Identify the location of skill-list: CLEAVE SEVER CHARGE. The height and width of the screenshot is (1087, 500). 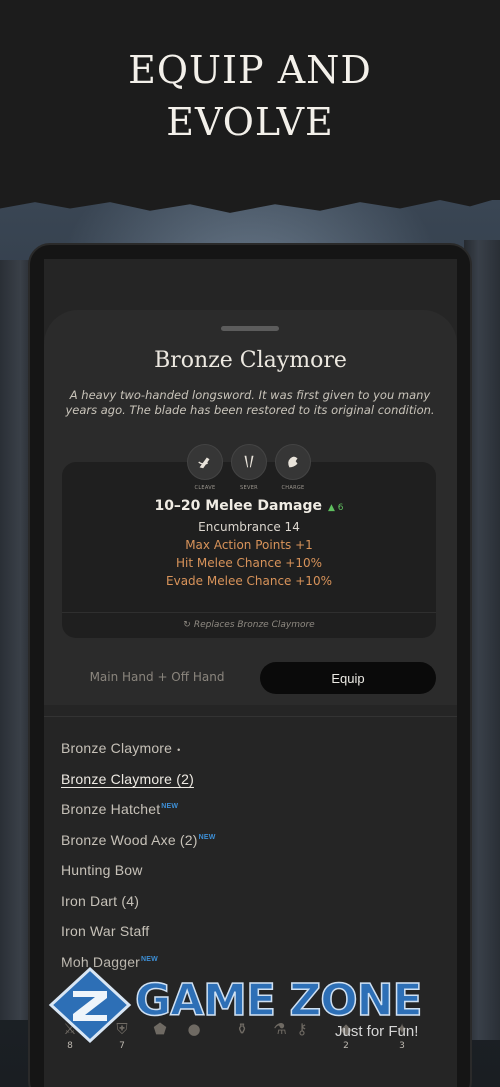
(249, 467).